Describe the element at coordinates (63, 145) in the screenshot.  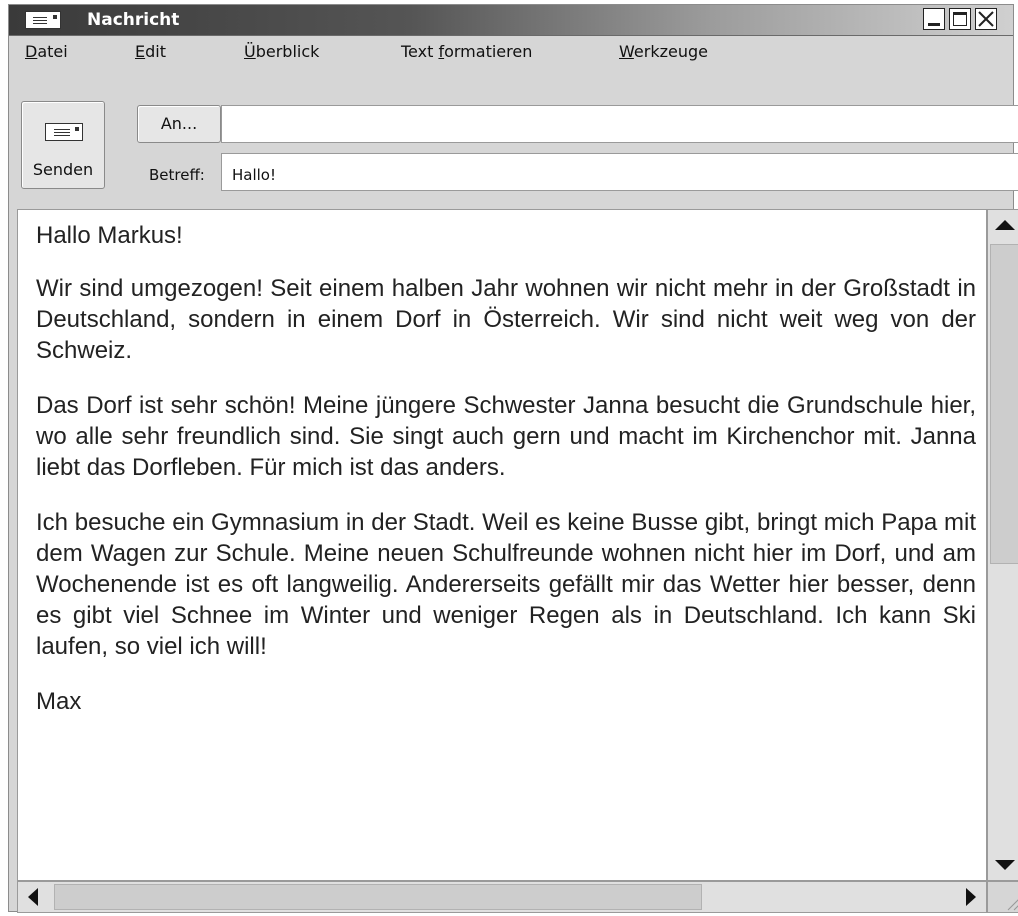
I see `send-button: Senden` at that location.